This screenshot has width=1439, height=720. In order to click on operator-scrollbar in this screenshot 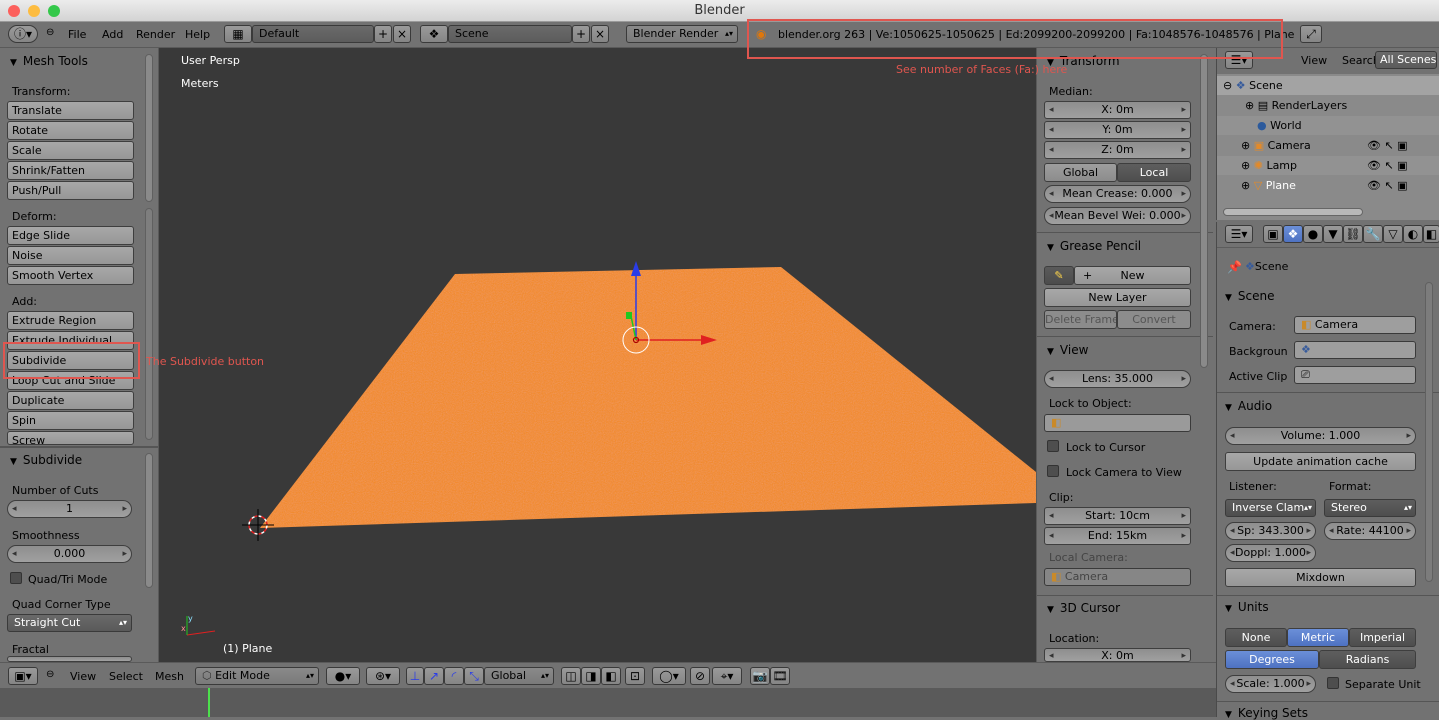, I will do `click(149, 520)`.